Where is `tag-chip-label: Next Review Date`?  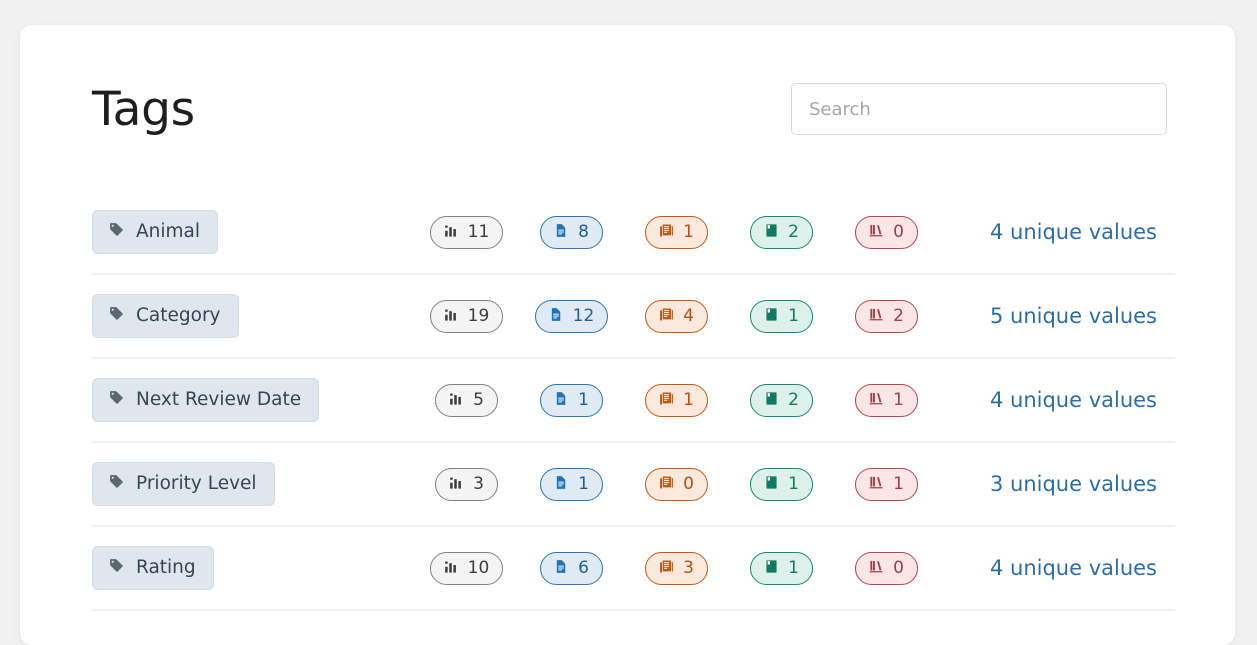 tag-chip-label: Next Review Date is located at coordinates (219, 399).